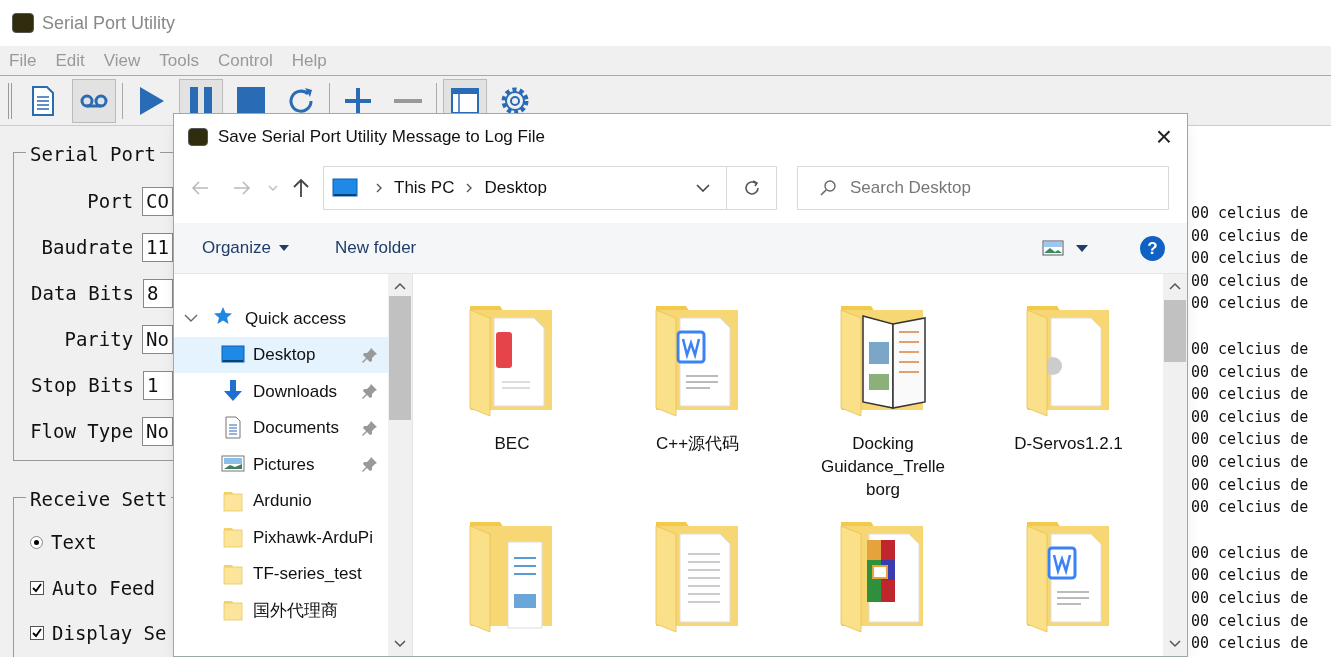  I want to click on search-icon, so click(828, 188).